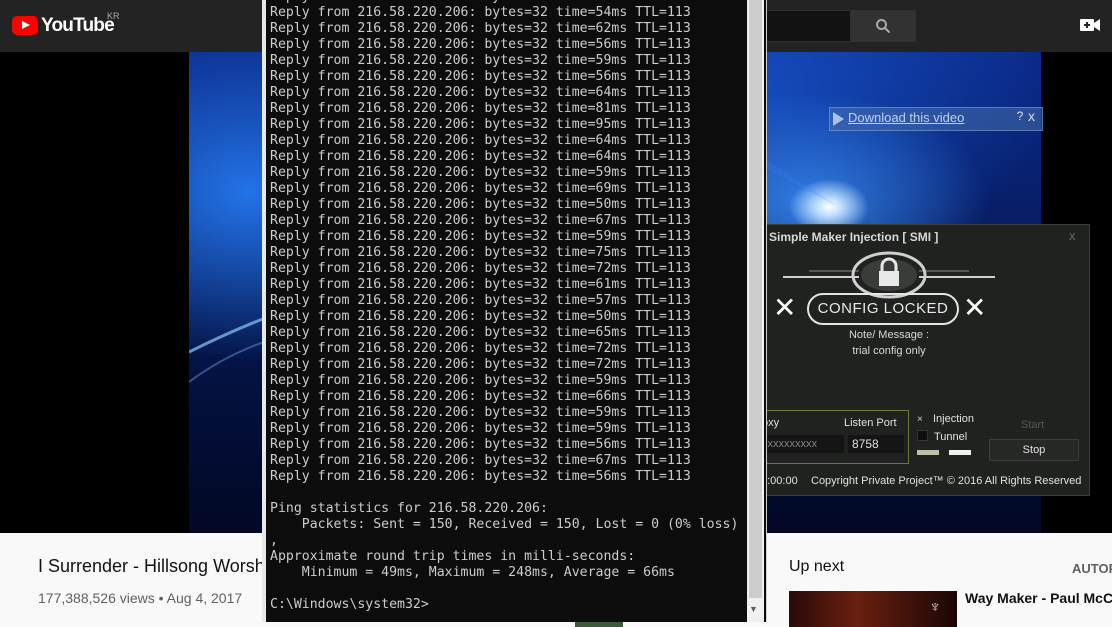  Describe the element at coordinates (1020, 116) in the screenshot. I see `help-icon: ?` at that location.